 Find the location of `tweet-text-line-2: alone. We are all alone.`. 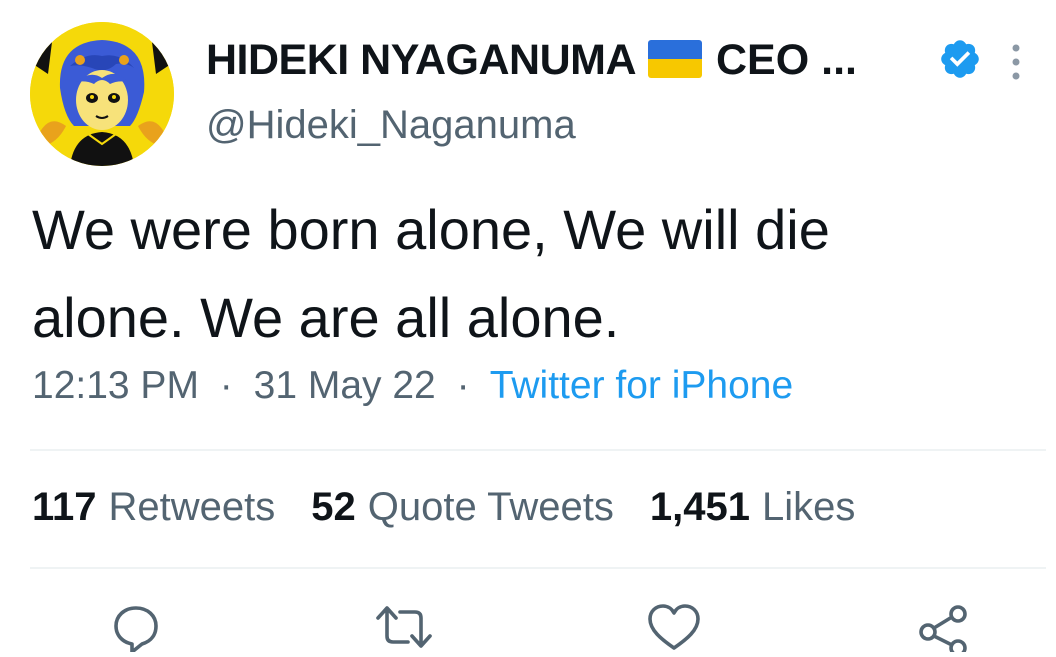

tweet-text-line-2: alone. We are all alone. is located at coordinates (326, 317).